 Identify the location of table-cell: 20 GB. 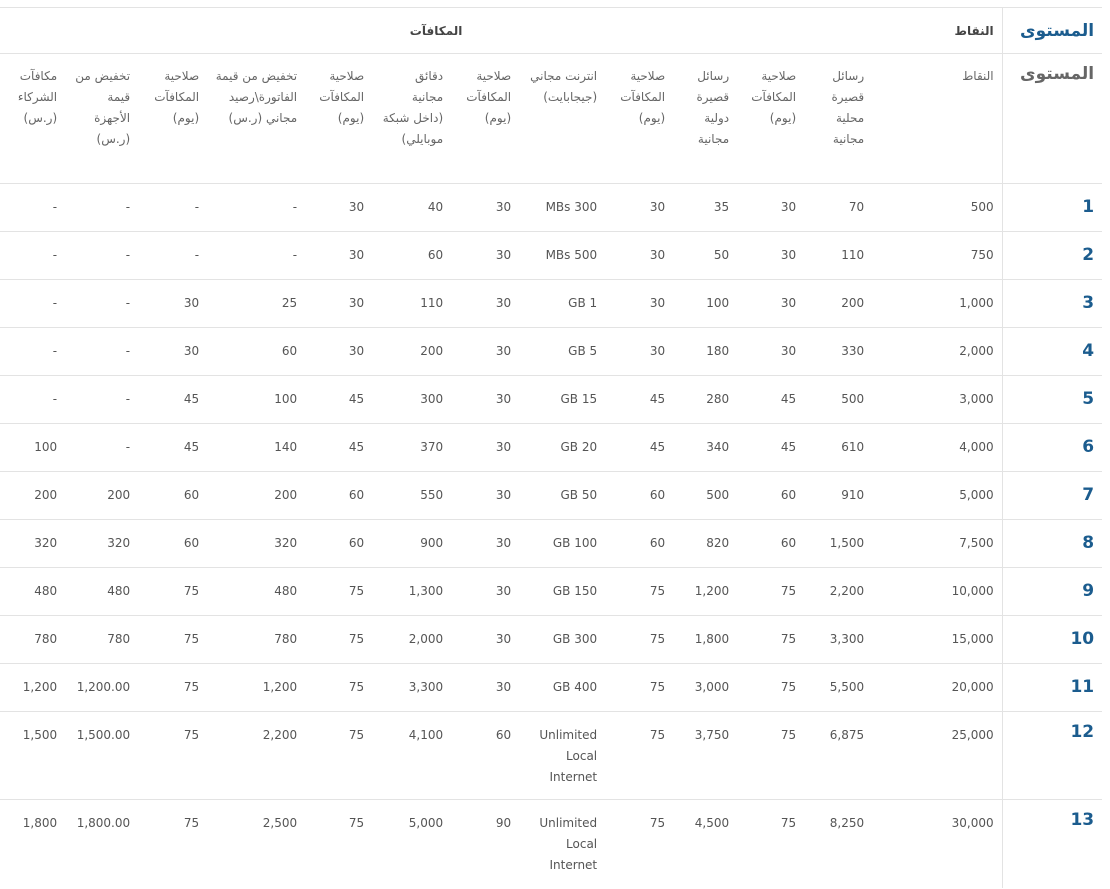
(562, 447).